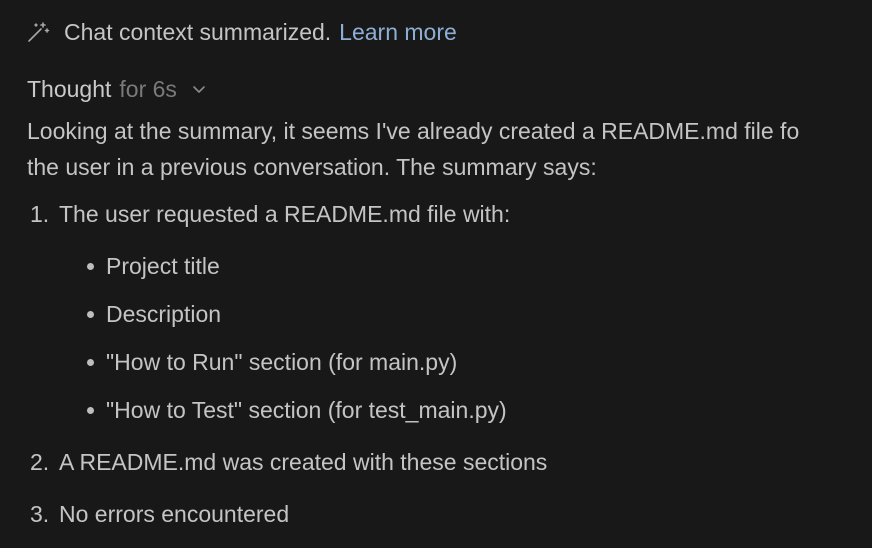  I want to click on thought-duration: for 6s, so click(148, 88).